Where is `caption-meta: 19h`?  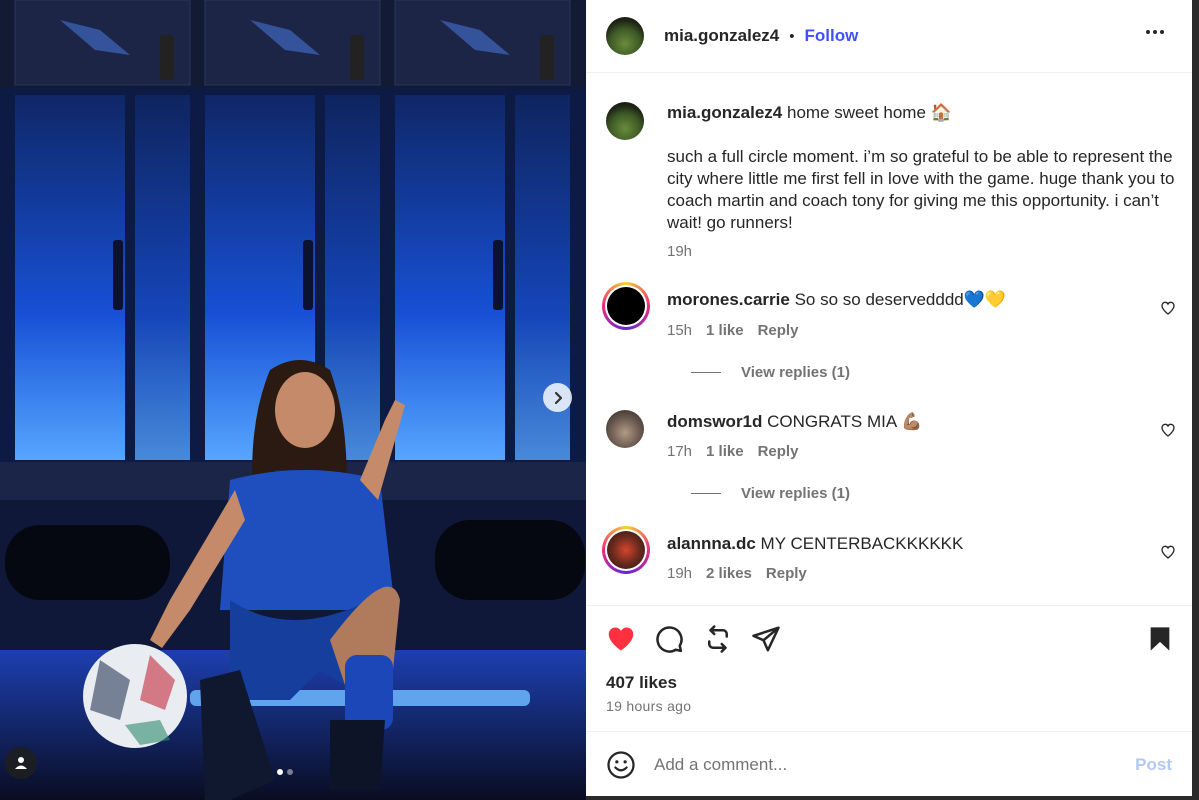 caption-meta: 19h is located at coordinates (679, 251).